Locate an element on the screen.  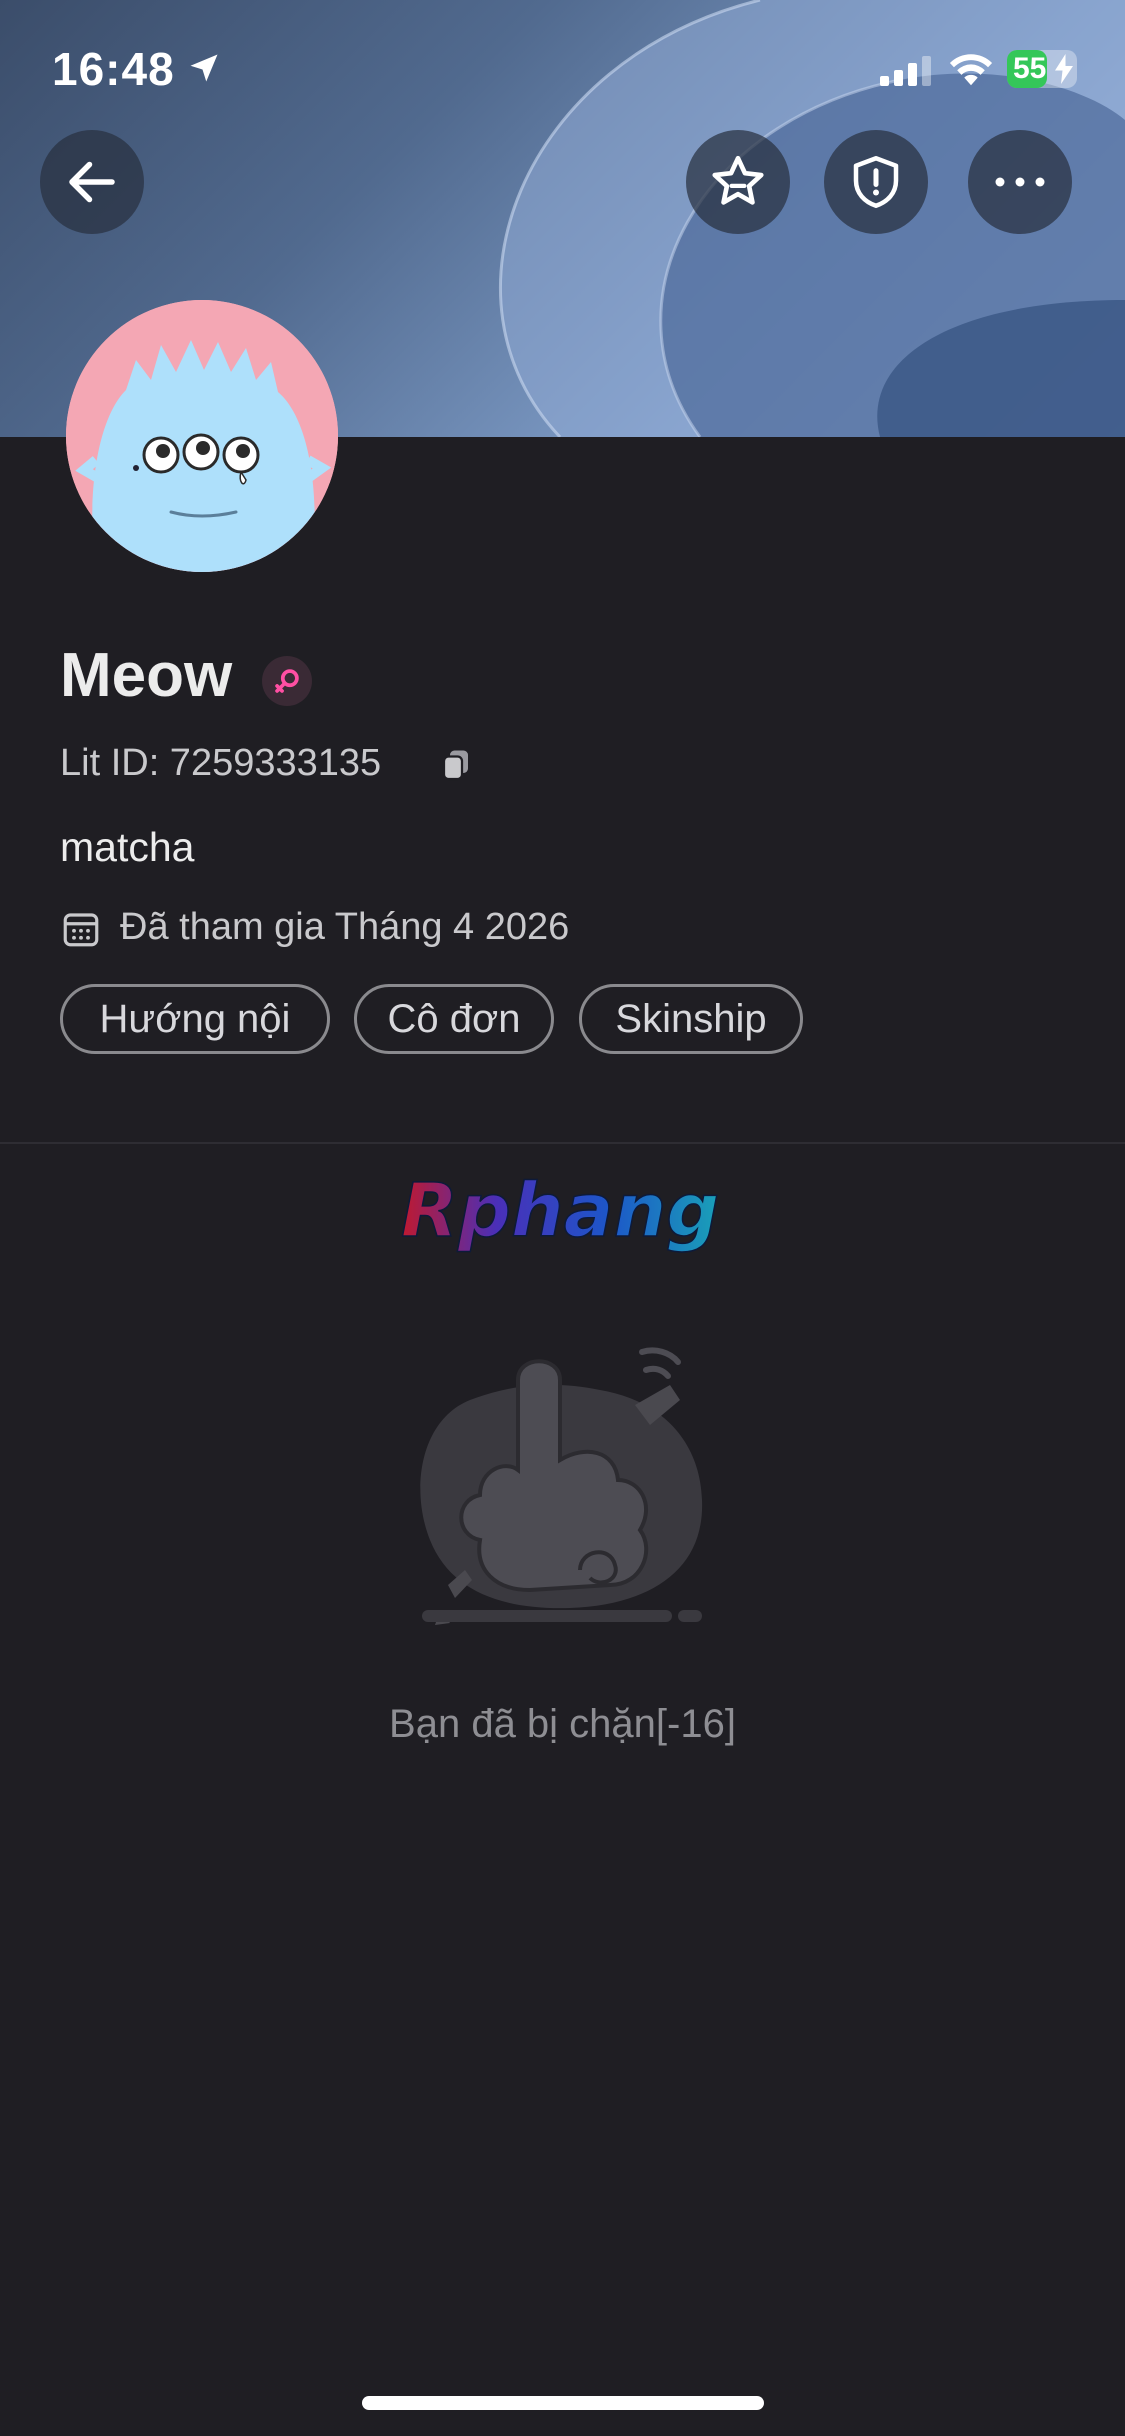
wifi-icon is located at coordinates (971, 70).